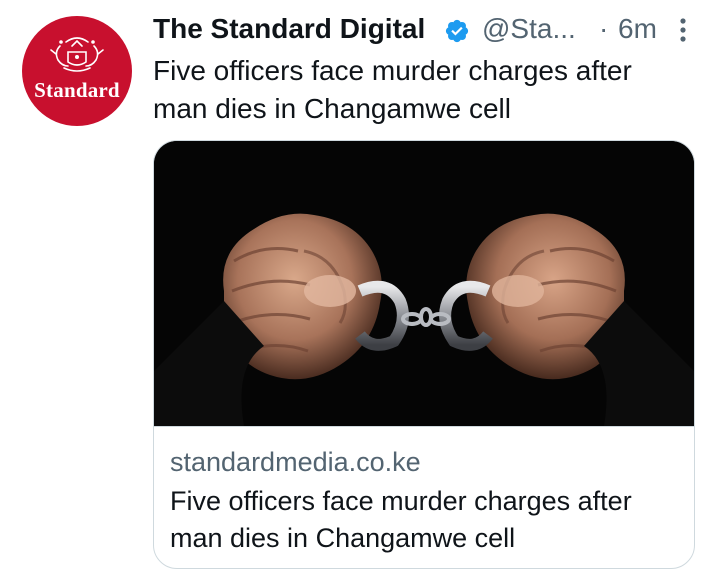 The width and height of the screenshot is (720, 570). What do you see at coordinates (637, 29) in the screenshot?
I see `tweet-timestamp: 6m` at bounding box center [637, 29].